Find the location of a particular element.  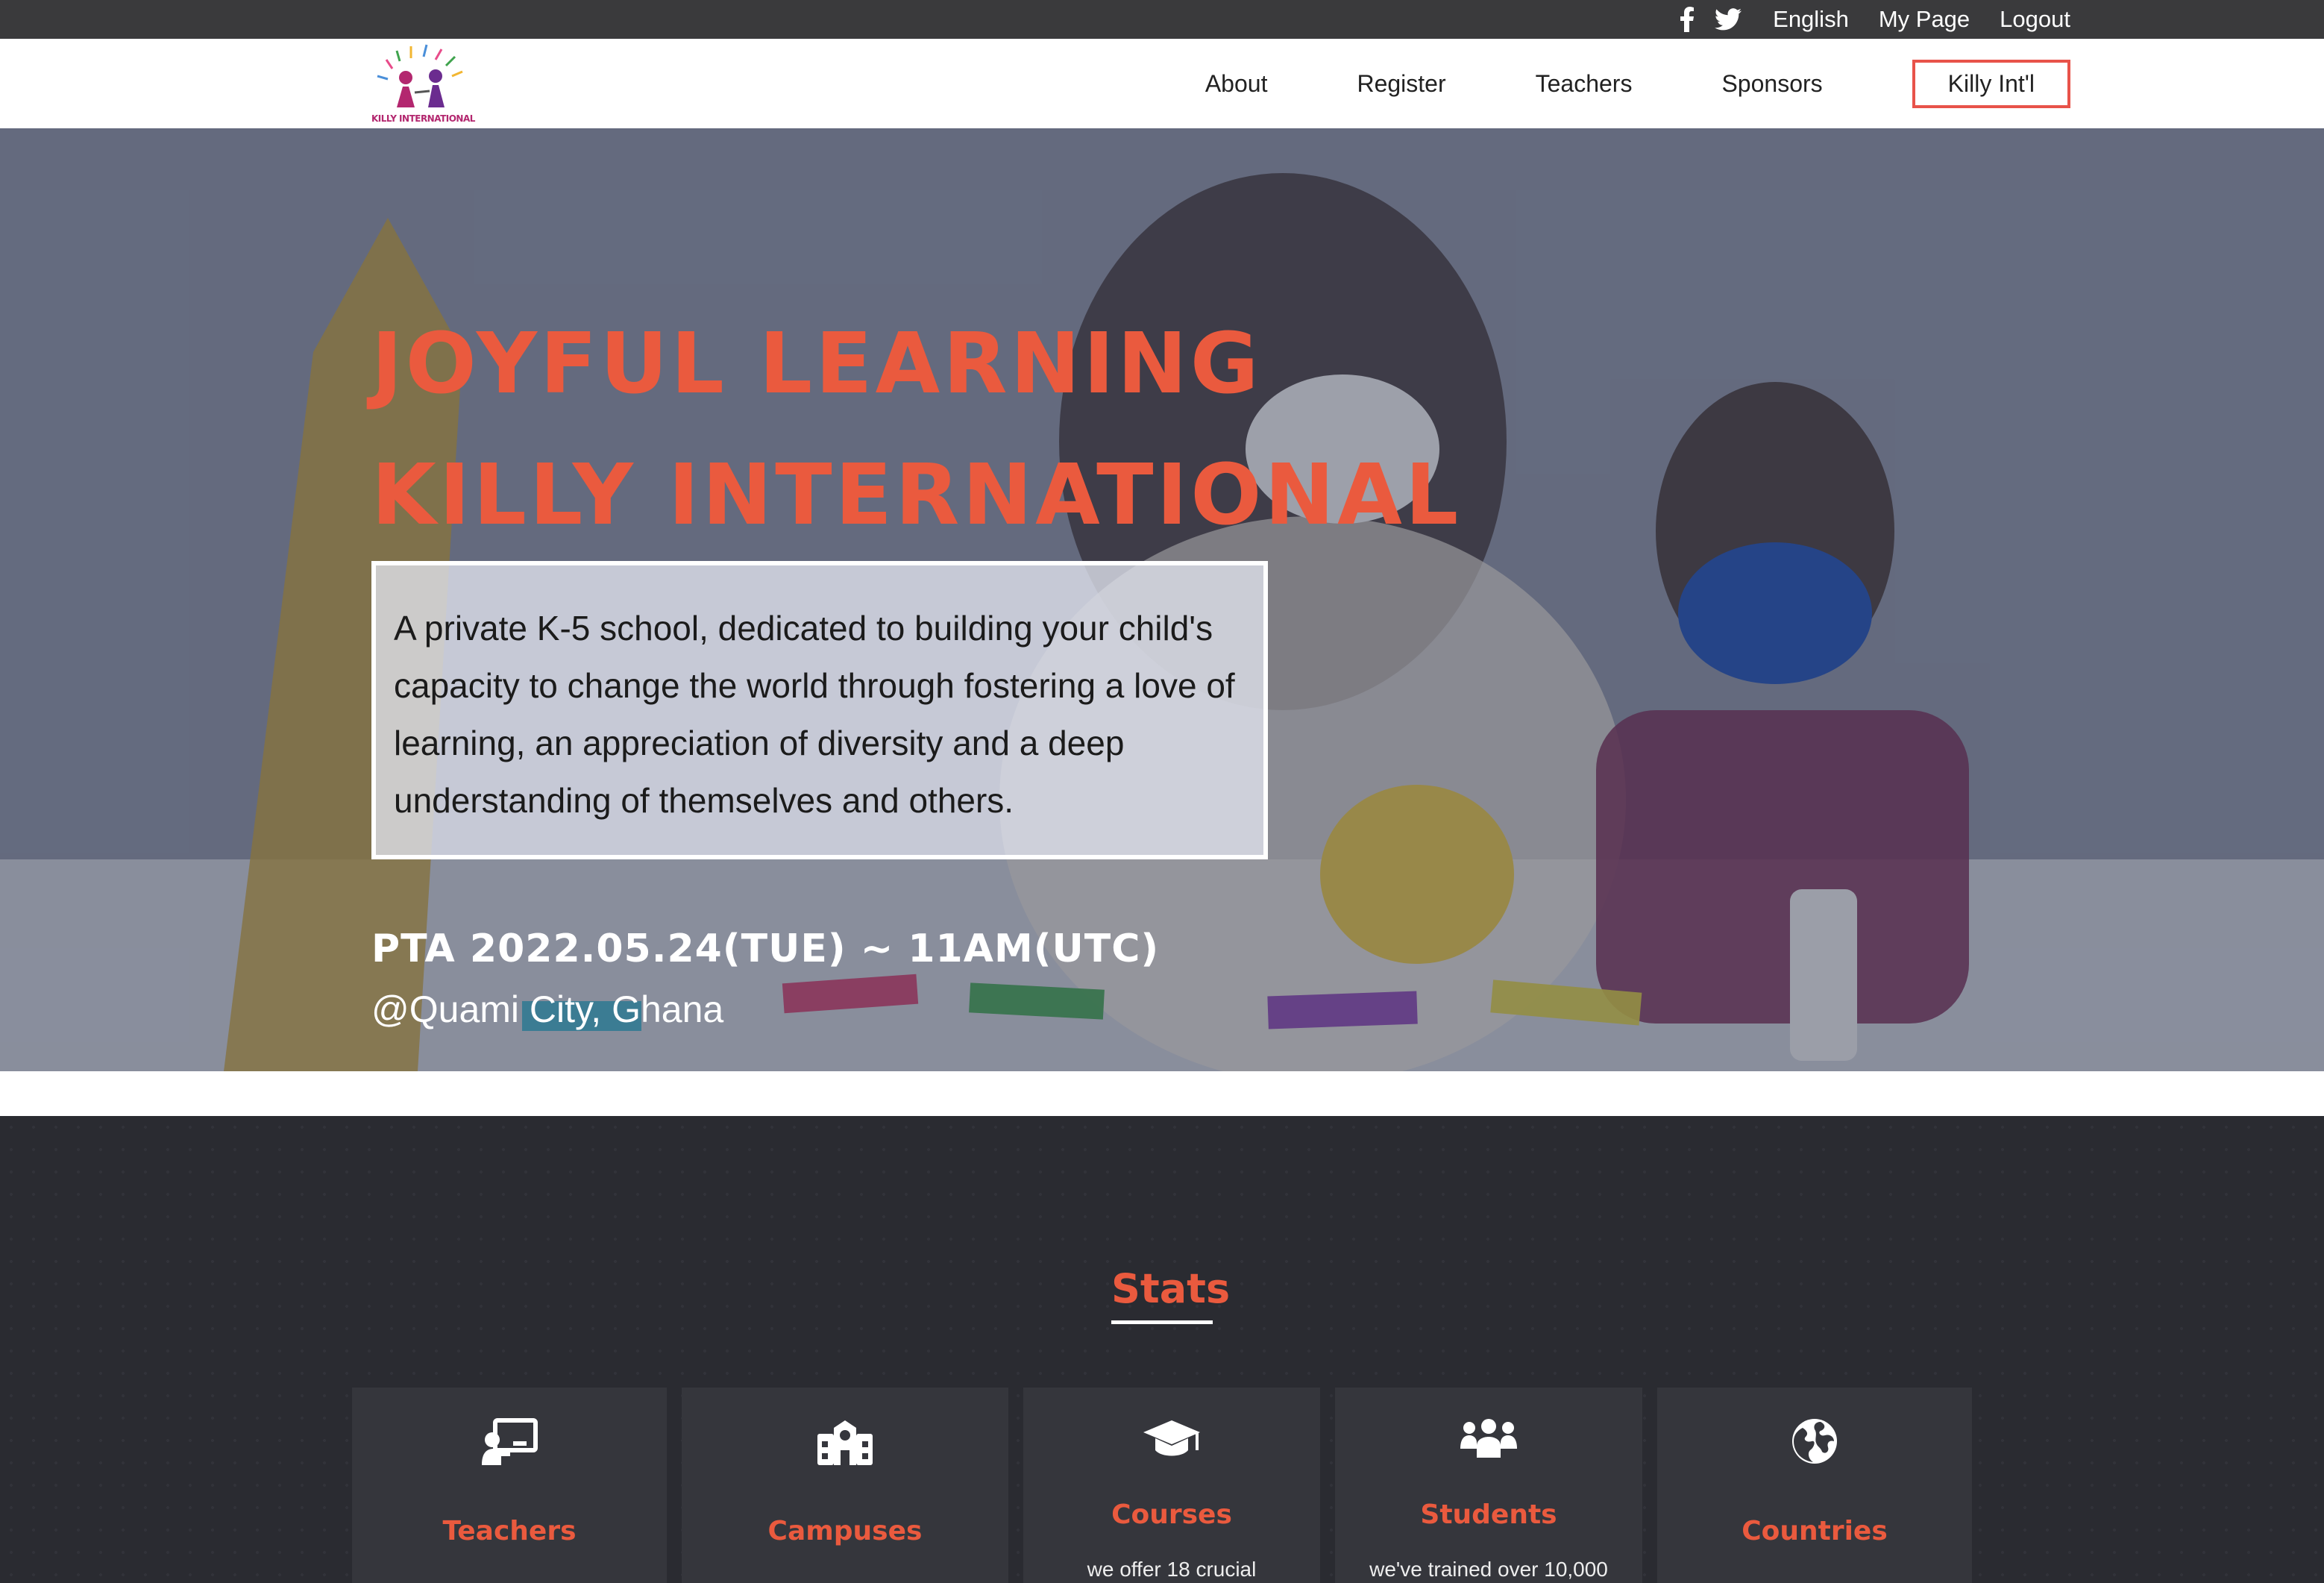

pta-event: PTA 2022.05.24(TUE) ~ 11AM(UTC) is located at coordinates (765, 949).